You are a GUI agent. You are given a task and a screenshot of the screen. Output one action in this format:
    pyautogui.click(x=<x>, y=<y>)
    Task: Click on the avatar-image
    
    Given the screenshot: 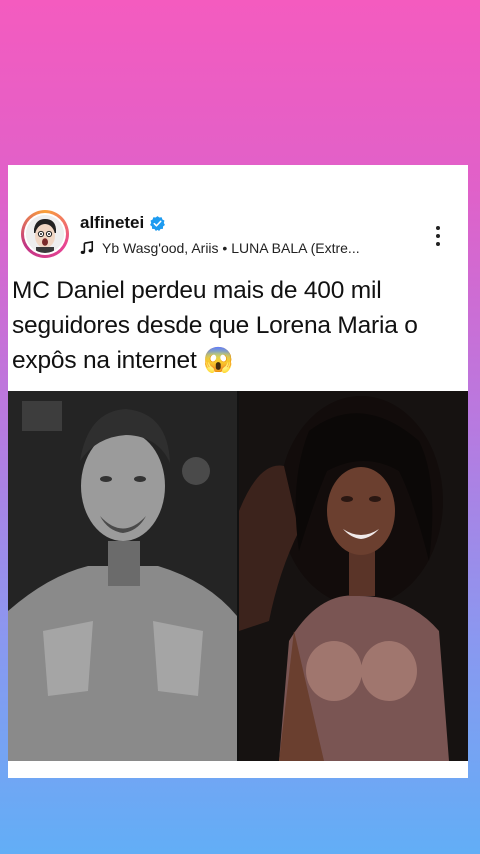 What is the action you would take?
    pyautogui.click(x=45, y=234)
    